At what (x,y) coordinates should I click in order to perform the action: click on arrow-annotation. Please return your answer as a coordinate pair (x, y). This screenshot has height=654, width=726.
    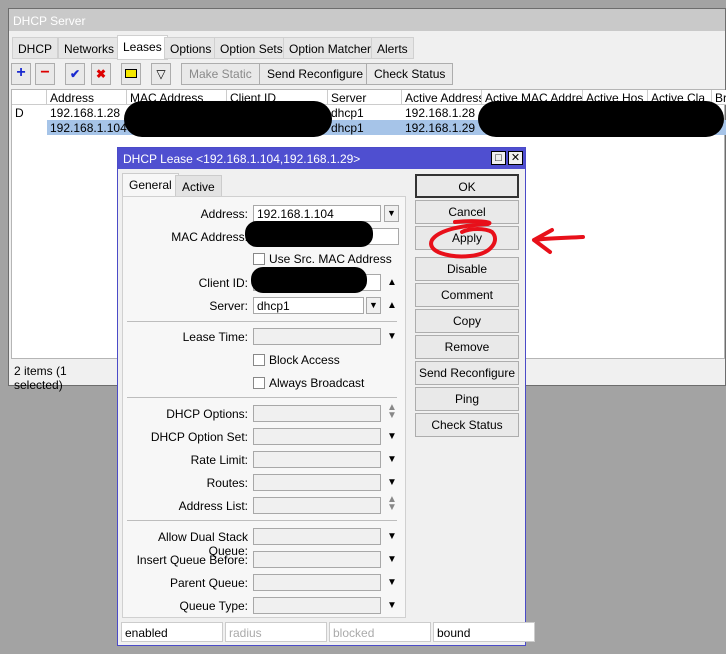
    Looking at the image, I should click on (558, 241).